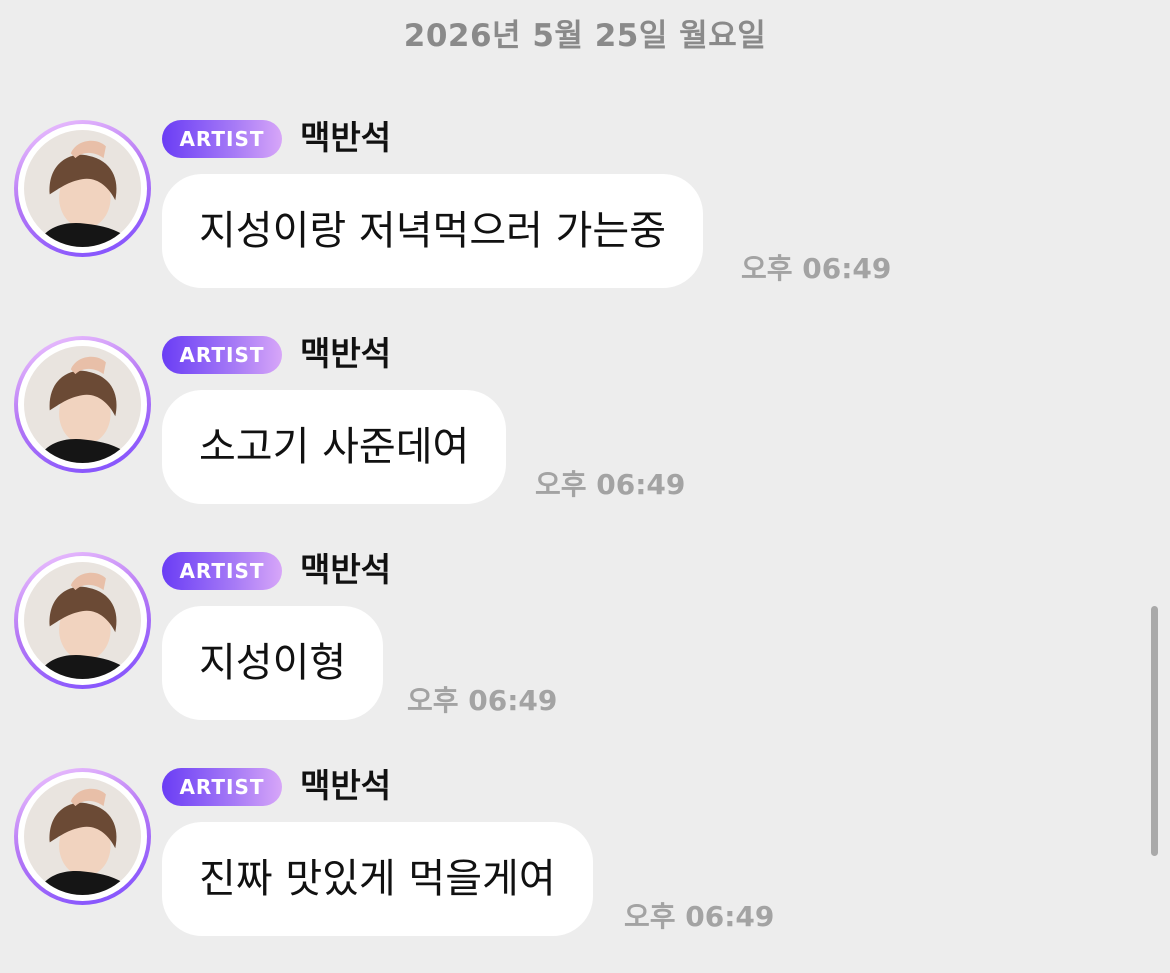 The width and height of the screenshot is (1170, 973). I want to click on message-bubble: 지성이랑 저녁먹으러 가는중, so click(433, 231).